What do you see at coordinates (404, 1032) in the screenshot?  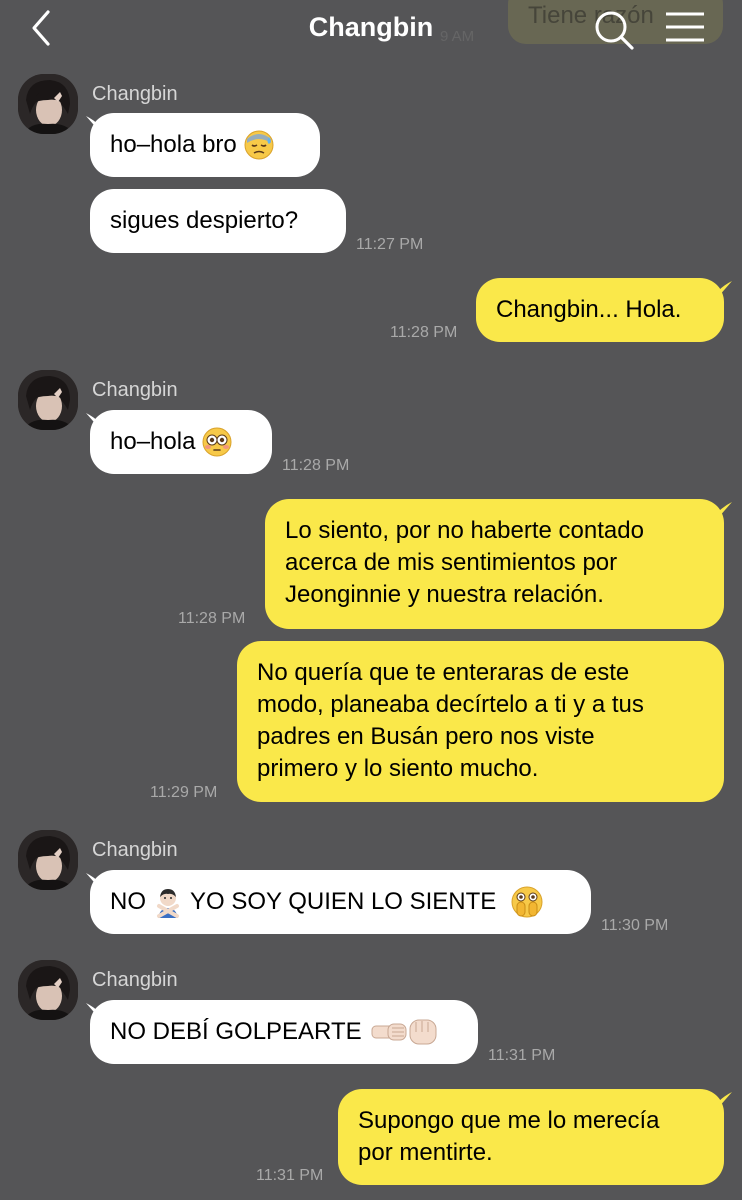 I see `fist-bump-emoji` at bounding box center [404, 1032].